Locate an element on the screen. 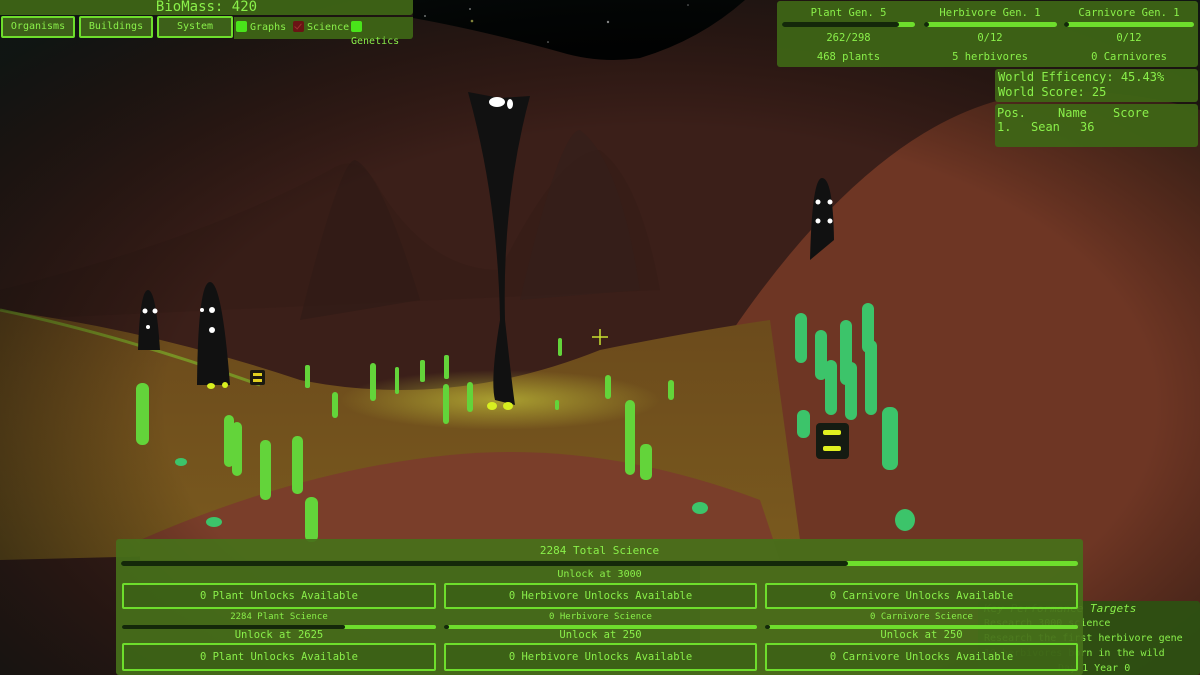 The image size is (1200, 675). total-science-progress is located at coordinates (599, 563).